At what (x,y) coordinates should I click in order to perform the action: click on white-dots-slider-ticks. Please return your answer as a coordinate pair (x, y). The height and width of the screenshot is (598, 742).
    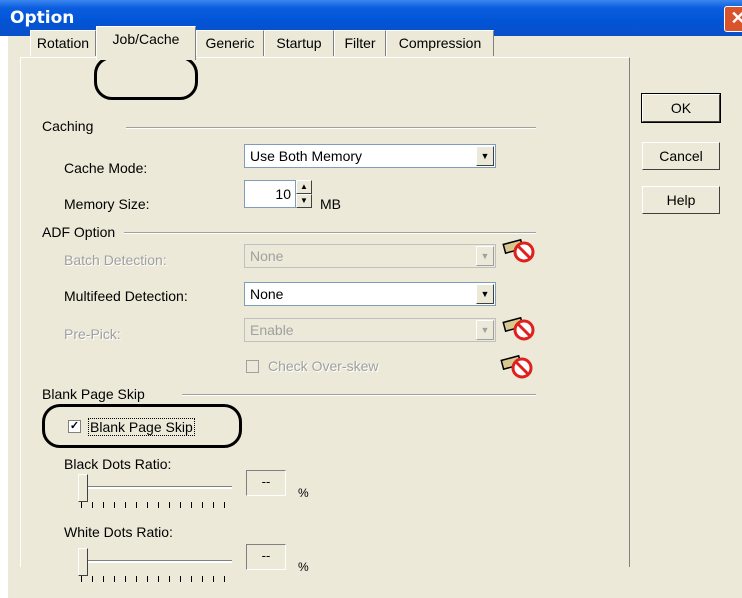
    Looking at the image, I should click on (158, 579).